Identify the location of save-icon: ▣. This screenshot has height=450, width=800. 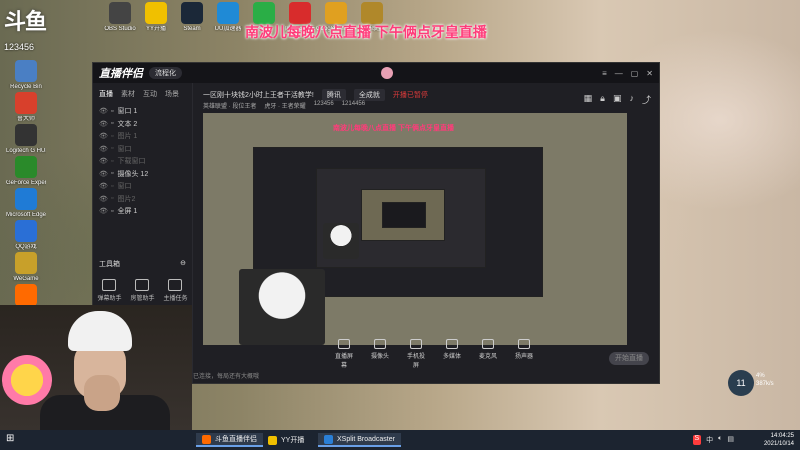
(617, 99).